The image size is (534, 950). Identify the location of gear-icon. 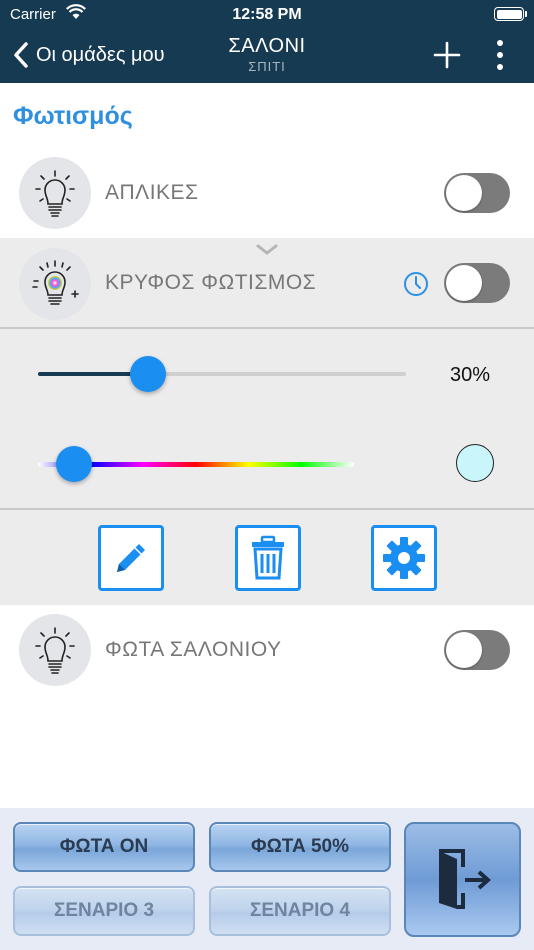
(404, 558).